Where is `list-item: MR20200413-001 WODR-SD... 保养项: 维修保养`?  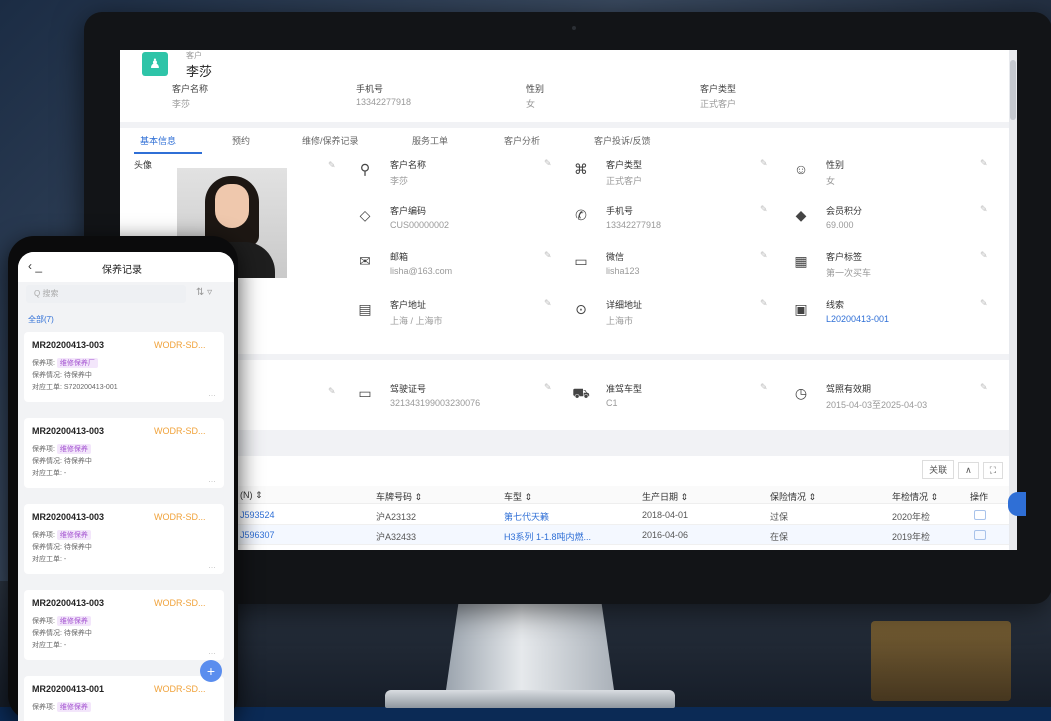
list-item: MR20200413-001 WODR-SD... 保养项: 维修保养 is located at coordinates (124, 698).